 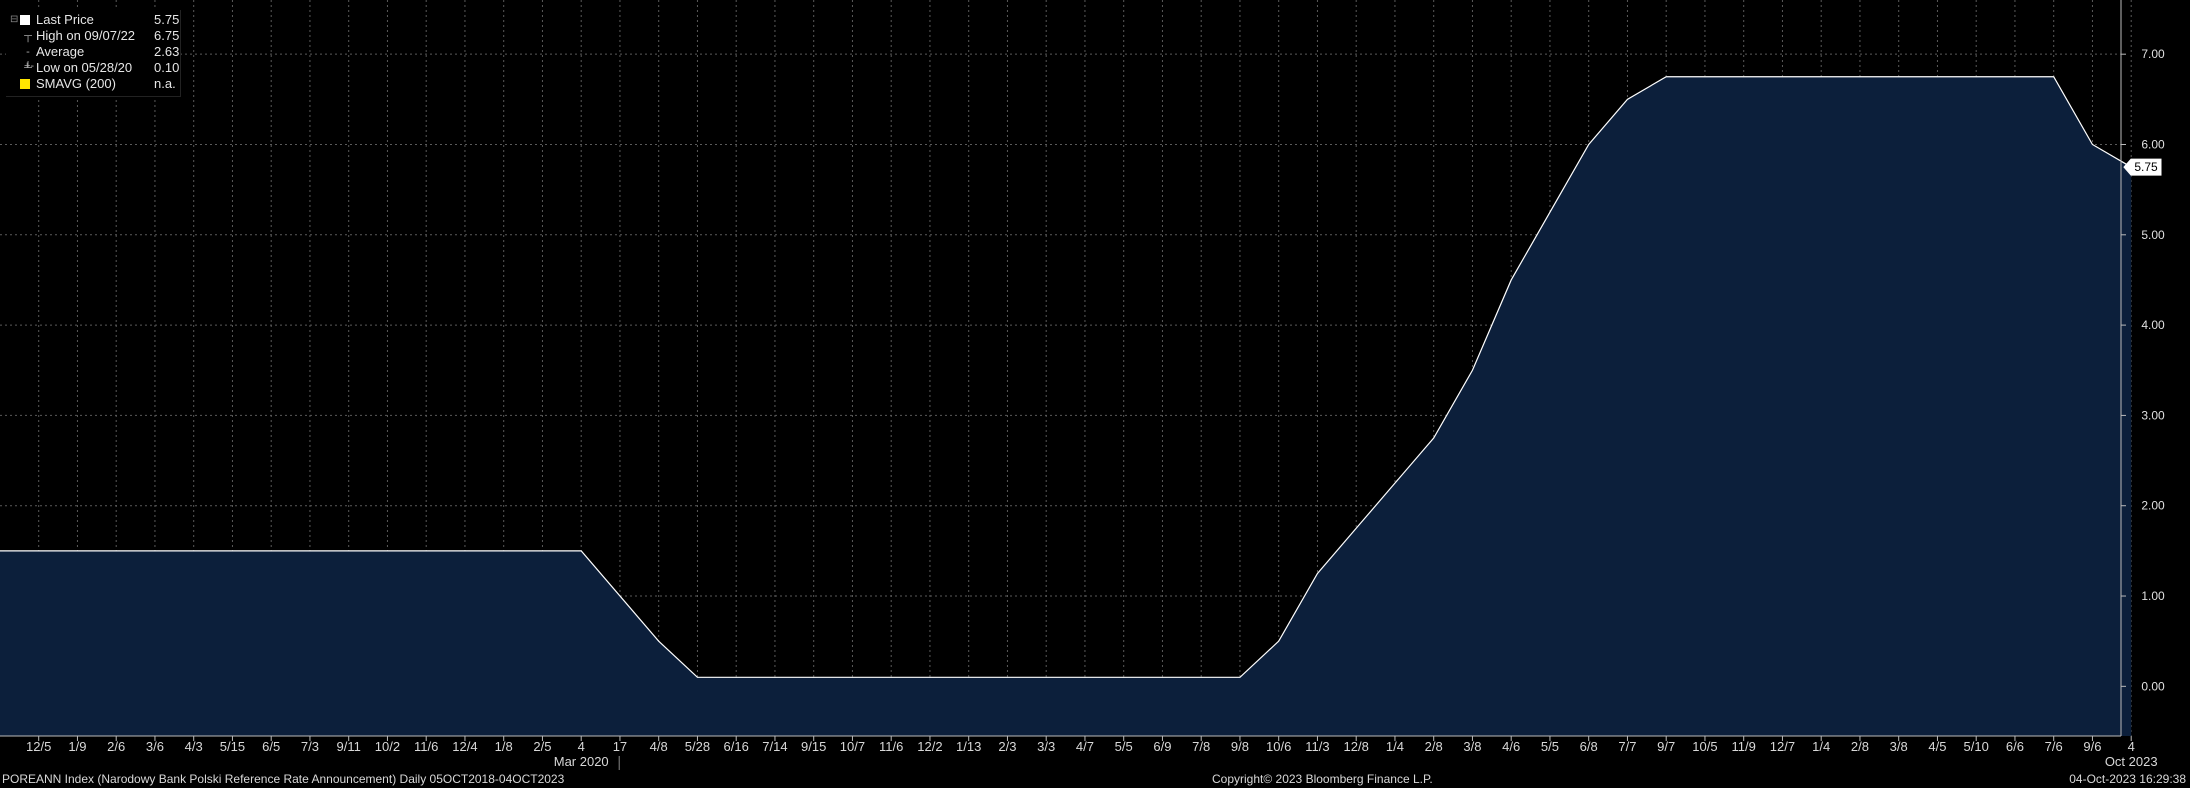 What do you see at coordinates (736, 746) in the screenshot?
I see `x-tick-label: 6/16` at bounding box center [736, 746].